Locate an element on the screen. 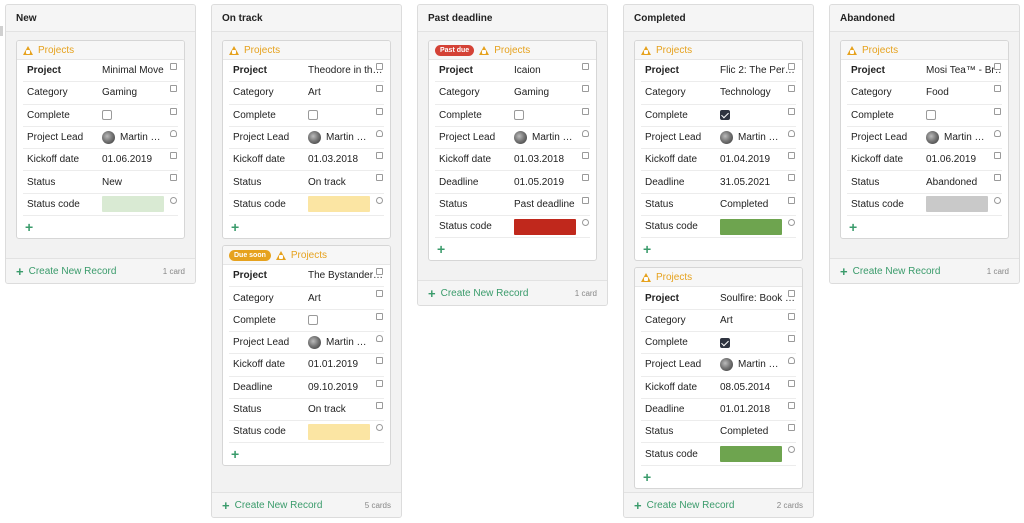 Image resolution: width=1024 pixels, height=523 pixels. field-row: Status New is located at coordinates (100, 182).